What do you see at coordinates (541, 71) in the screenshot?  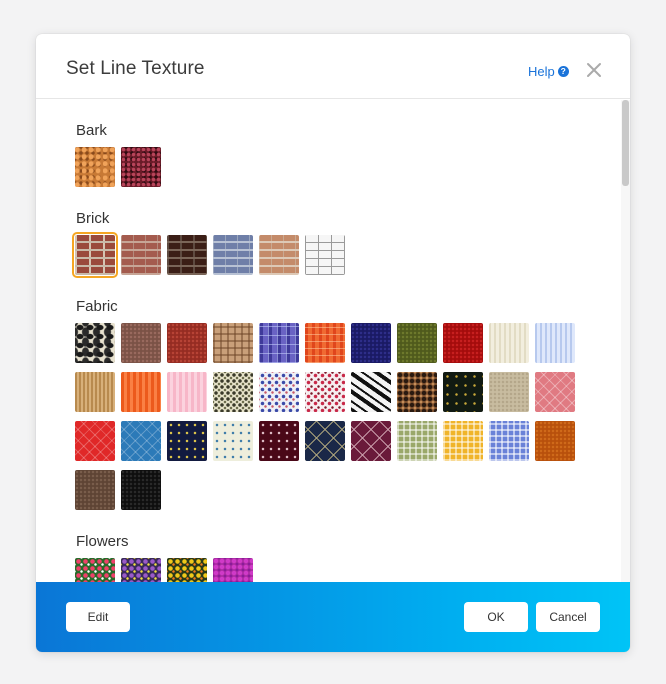 I see `help-label: Help` at bounding box center [541, 71].